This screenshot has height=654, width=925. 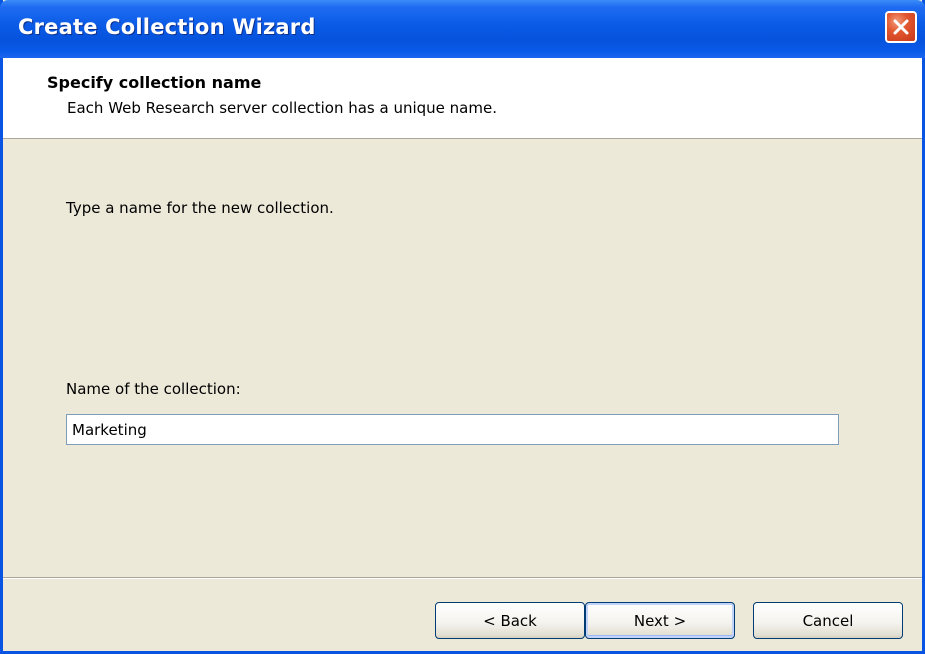 What do you see at coordinates (660, 620) in the screenshot?
I see `next-button: Next >` at bounding box center [660, 620].